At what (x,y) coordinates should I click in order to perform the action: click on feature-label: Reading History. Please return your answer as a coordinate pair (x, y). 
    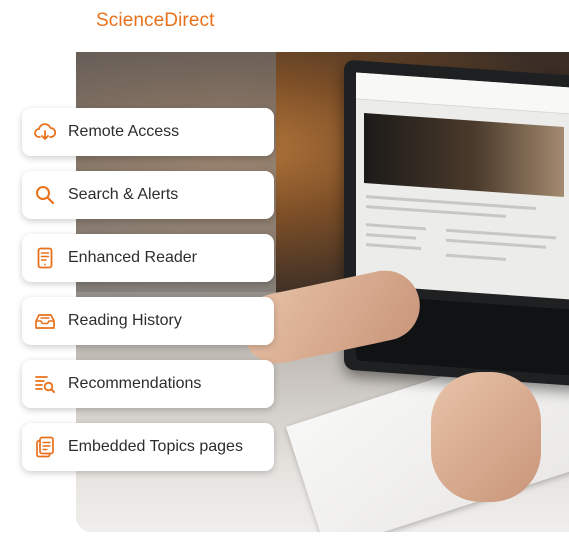
    Looking at the image, I should click on (125, 320).